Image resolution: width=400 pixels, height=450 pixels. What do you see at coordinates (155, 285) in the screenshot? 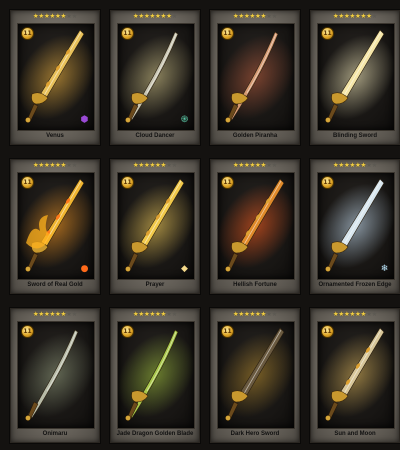
I see `weapon-name: Prayer` at bounding box center [155, 285].